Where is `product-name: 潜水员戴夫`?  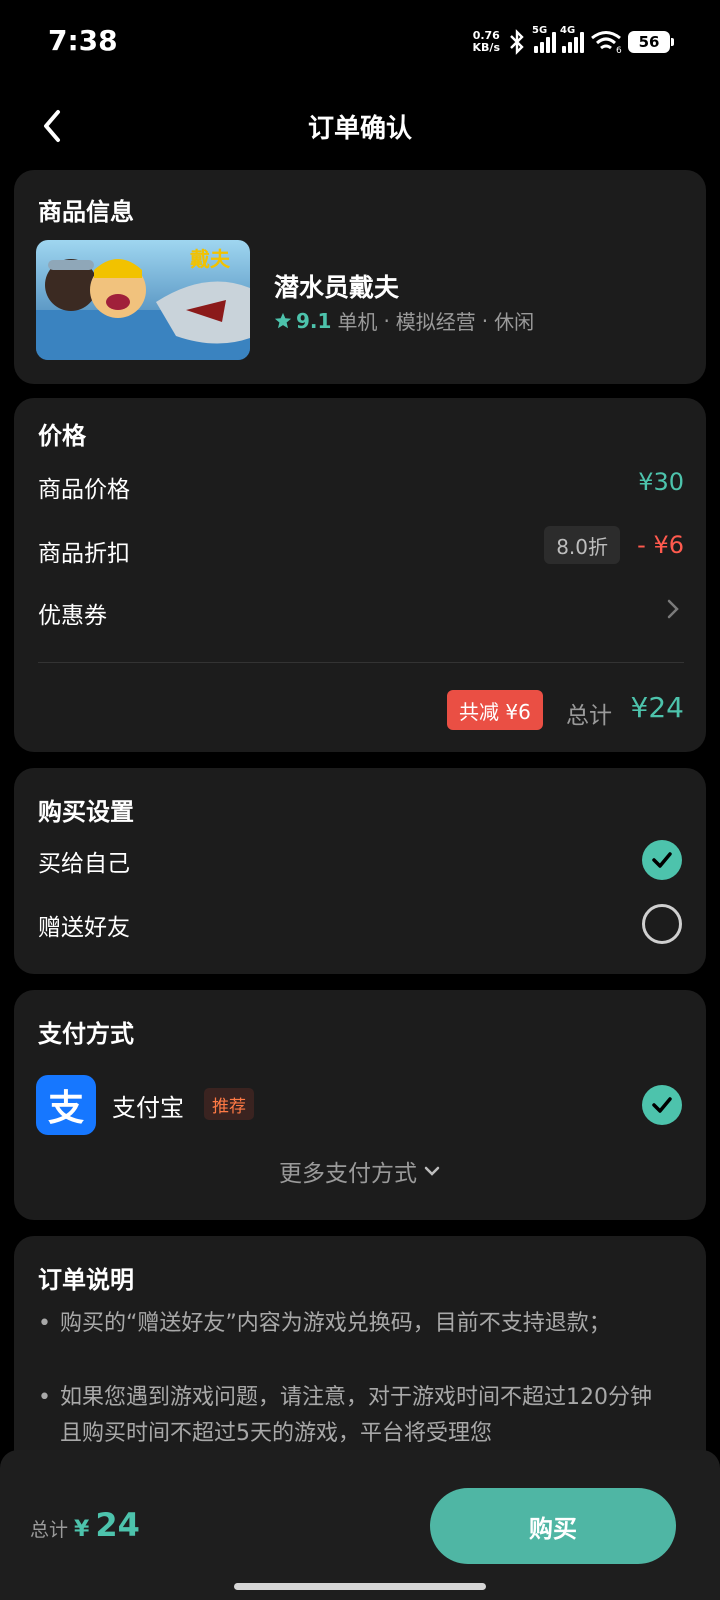 product-name: 潜水员戴夫 is located at coordinates (337, 287).